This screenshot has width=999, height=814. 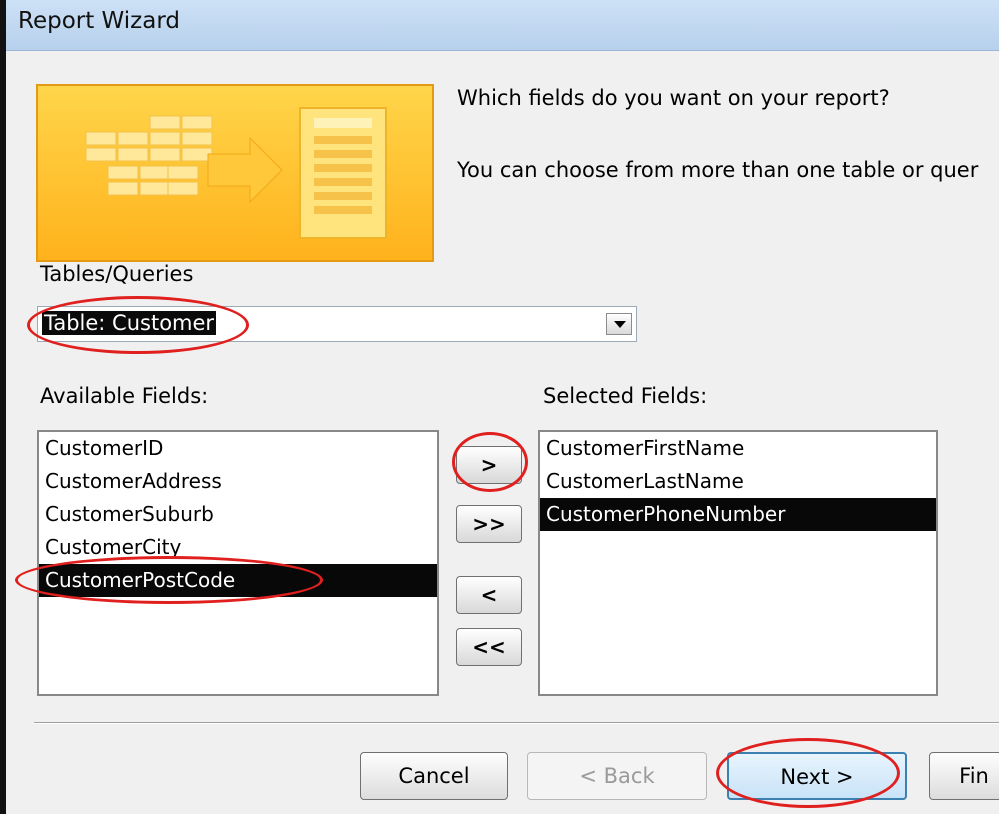 I want to click on window-border, so click(x=3, y=407).